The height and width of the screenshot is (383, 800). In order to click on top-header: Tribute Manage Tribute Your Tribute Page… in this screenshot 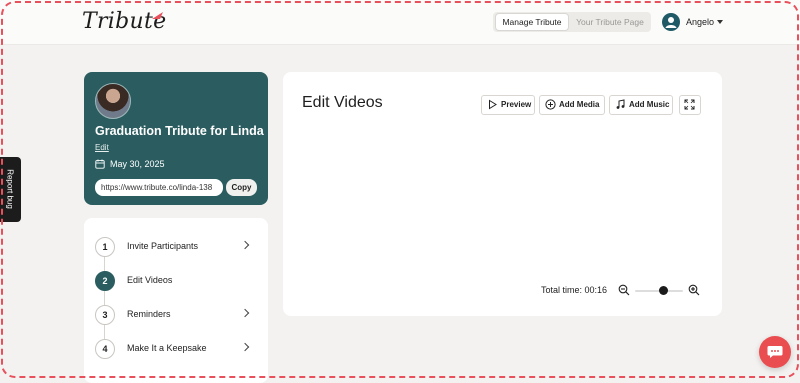, I will do `click(400, 22)`.